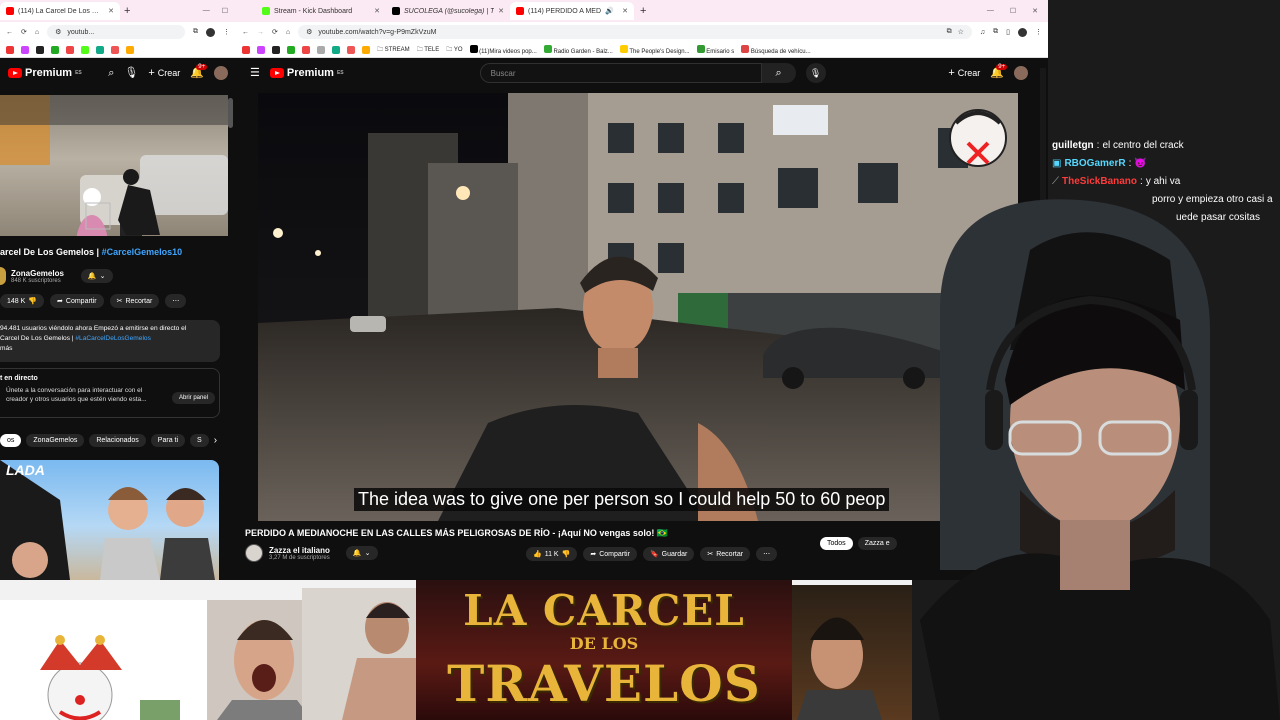  What do you see at coordinates (1008, 32) in the screenshot?
I see `sidebar-icon: ▯` at bounding box center [1008, 32].